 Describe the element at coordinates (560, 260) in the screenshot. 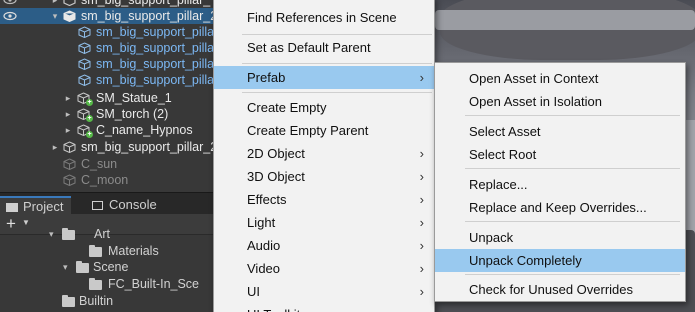

I see `menu-item-unpack-completely: Unpack Completely` at that location.